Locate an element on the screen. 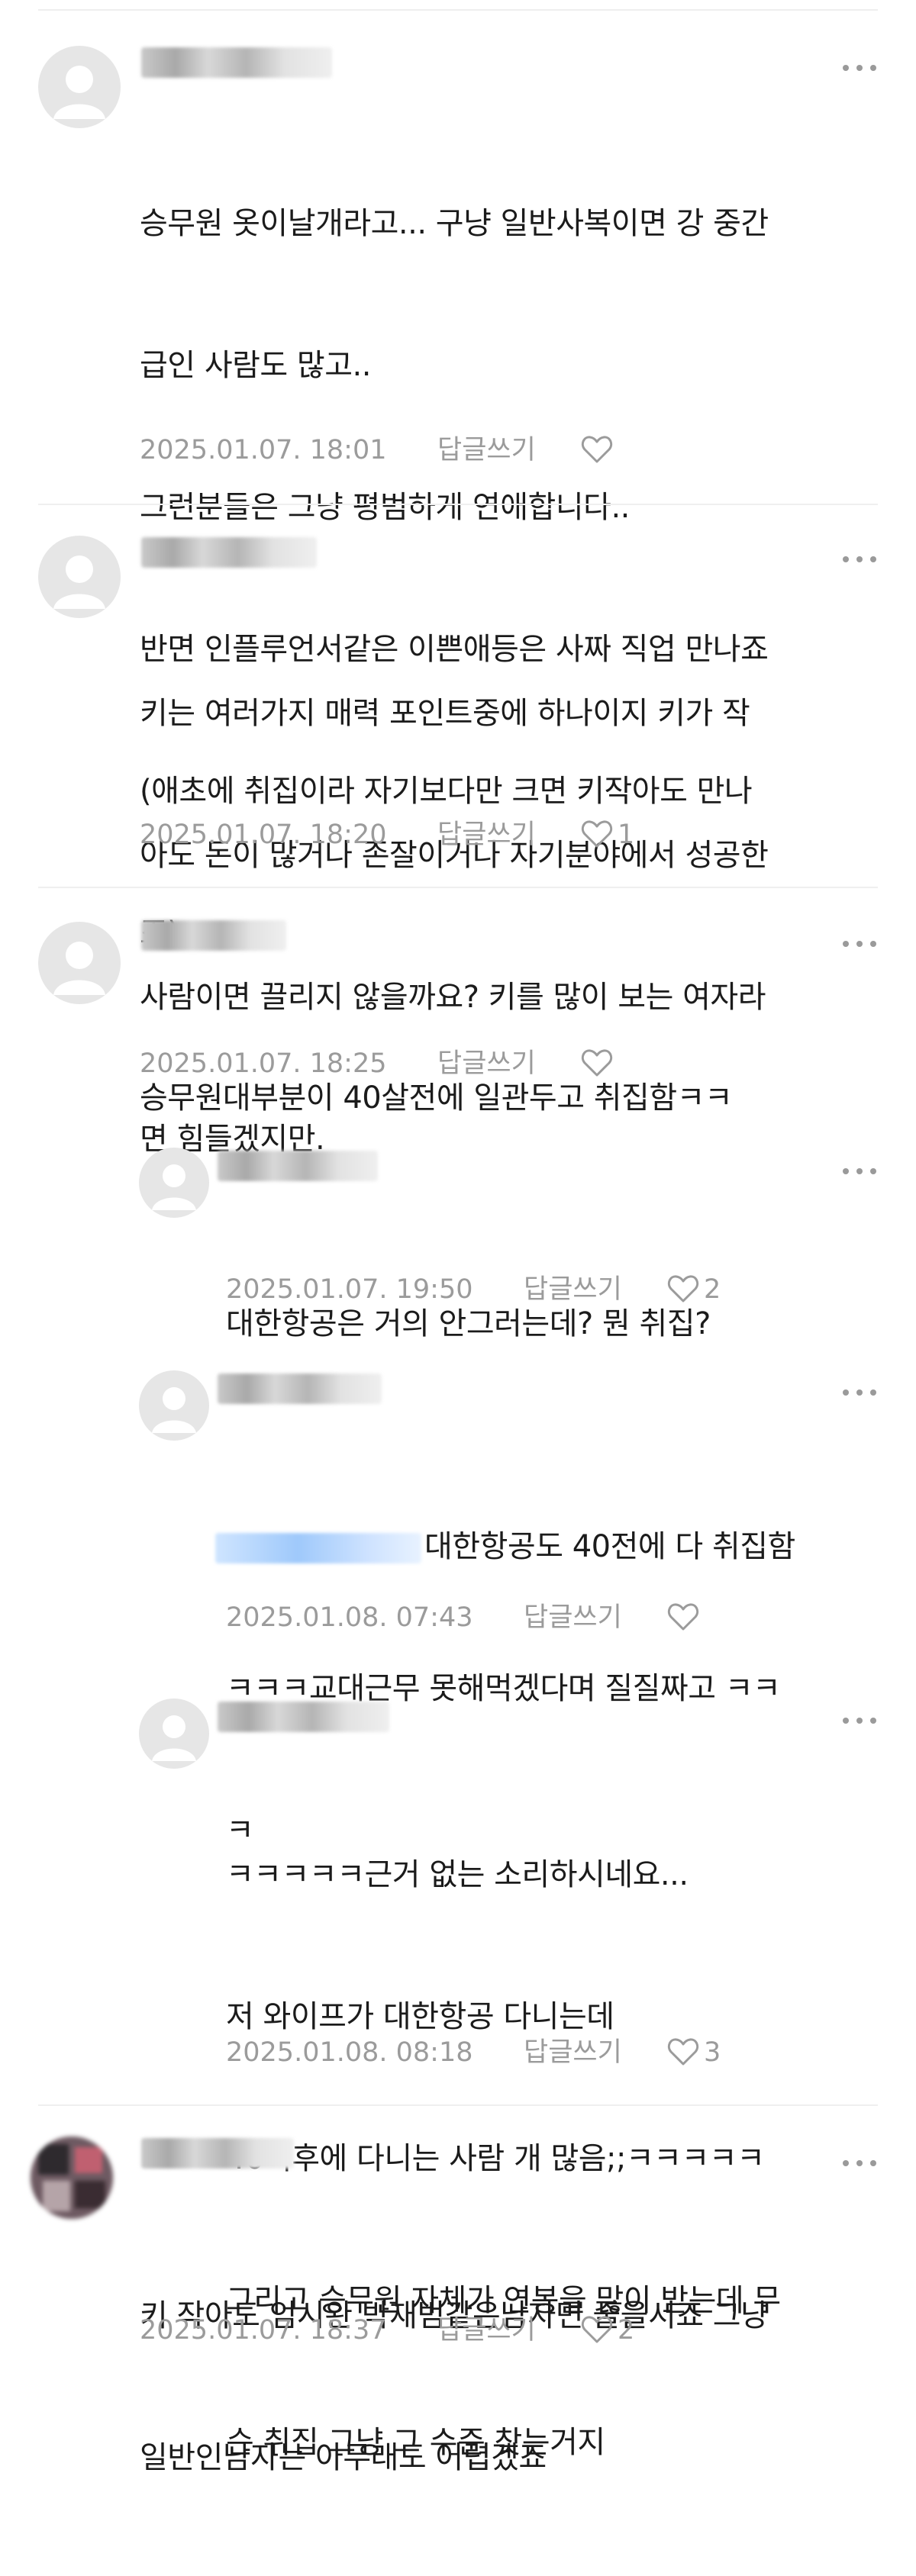  comment-date: 2025.01.07. 18:20 is located at coordinates (263, 834).